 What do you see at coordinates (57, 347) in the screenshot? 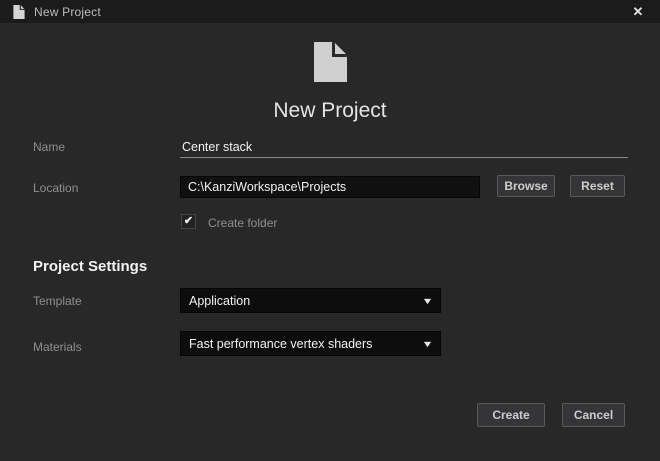
I see `materials-label: Materials` at bounding box center [57, 347].